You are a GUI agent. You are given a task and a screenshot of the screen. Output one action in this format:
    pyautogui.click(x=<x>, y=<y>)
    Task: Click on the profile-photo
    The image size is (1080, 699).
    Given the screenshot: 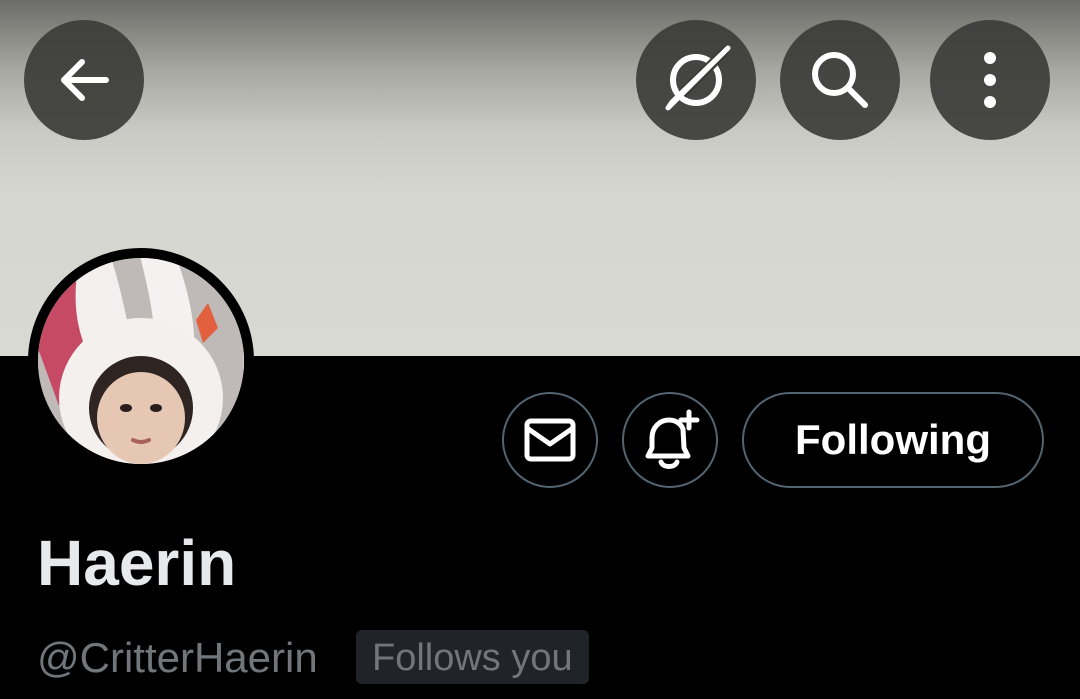 What is the action you would take?
    pyautogui.click(x=141, y=361)
    